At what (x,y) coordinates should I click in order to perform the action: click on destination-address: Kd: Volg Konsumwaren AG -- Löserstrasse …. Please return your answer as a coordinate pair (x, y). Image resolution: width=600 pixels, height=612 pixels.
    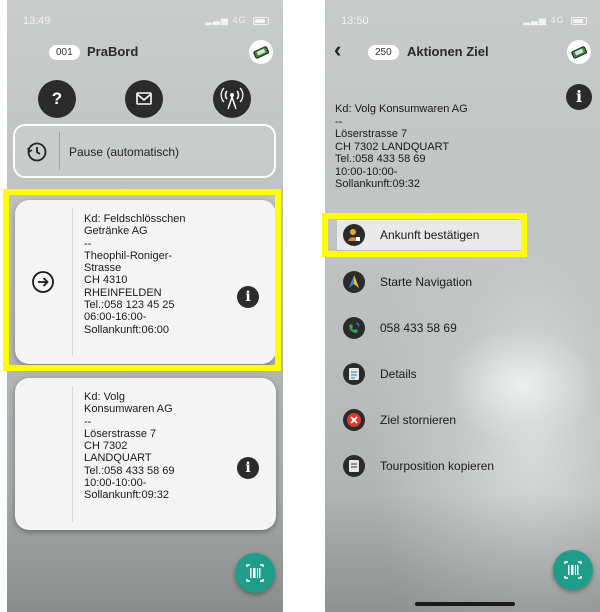
    Looking at the image, I should click on (129, 446).